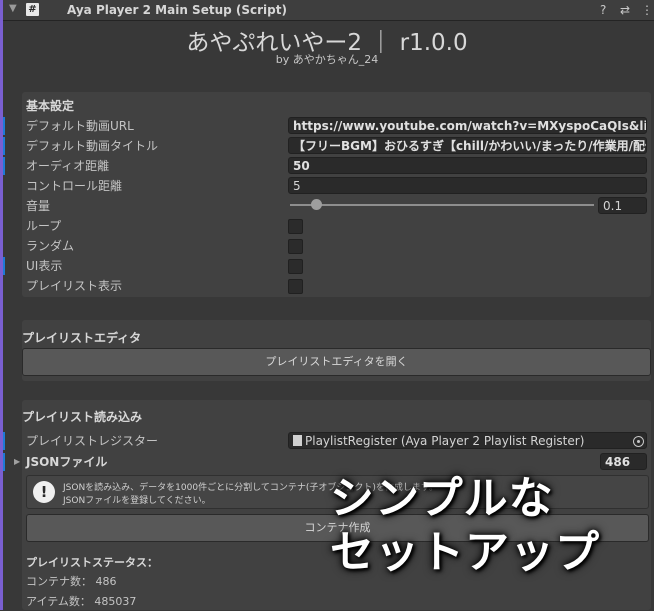  What do you see at coordinates (68, 166) in the screenshot?
I see `audio-distance-label: オーディオ距離` at bounding box center [68, 166].